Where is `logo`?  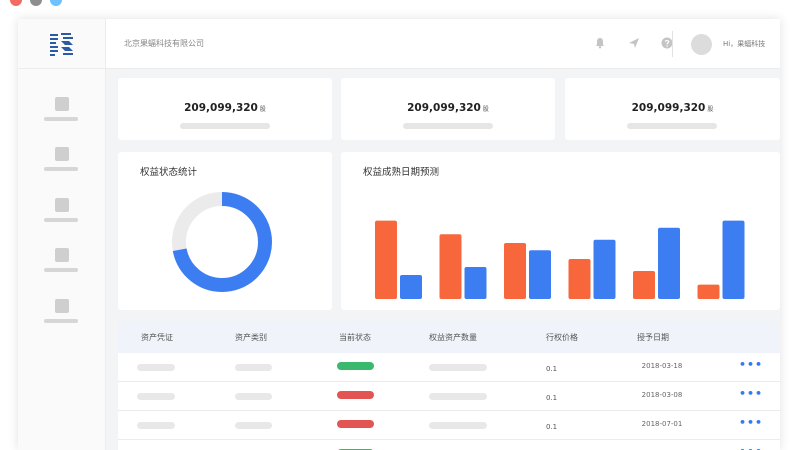 logo is located at coordinates (62, 44).